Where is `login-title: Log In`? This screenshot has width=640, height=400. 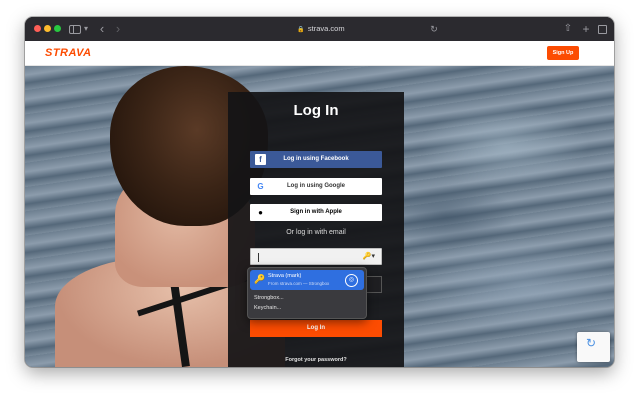 login-title: Log In is located at coordinates (316, 110).